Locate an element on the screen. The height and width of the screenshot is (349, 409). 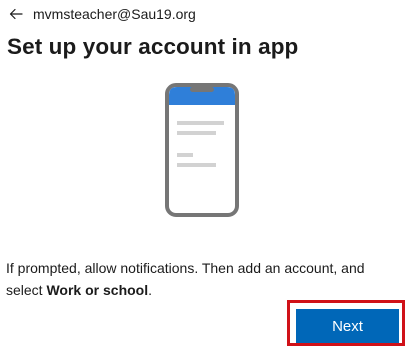
phone-app-icon is located at coordinates (202, 150).